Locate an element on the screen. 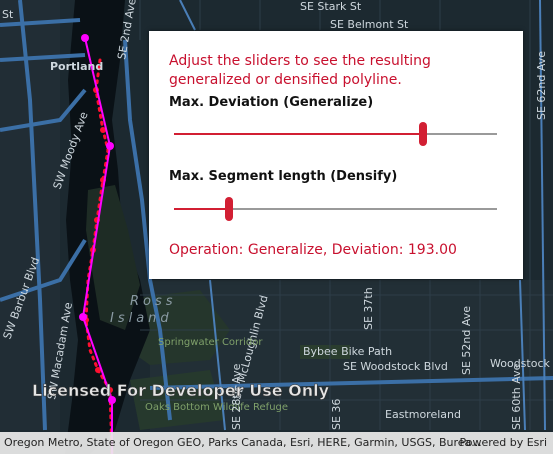 The height and width of the screenshot is (454, 553). svg-text: SE 37th is located at coordinates (368, 308).